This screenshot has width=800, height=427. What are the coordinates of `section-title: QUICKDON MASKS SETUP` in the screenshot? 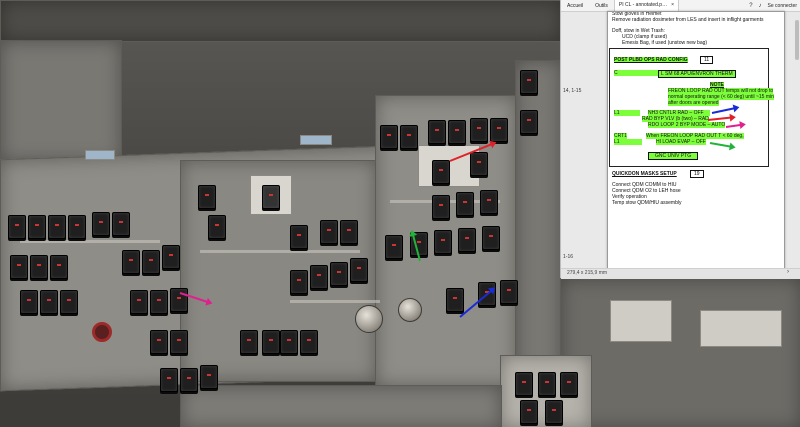 It's located at (644, 174).